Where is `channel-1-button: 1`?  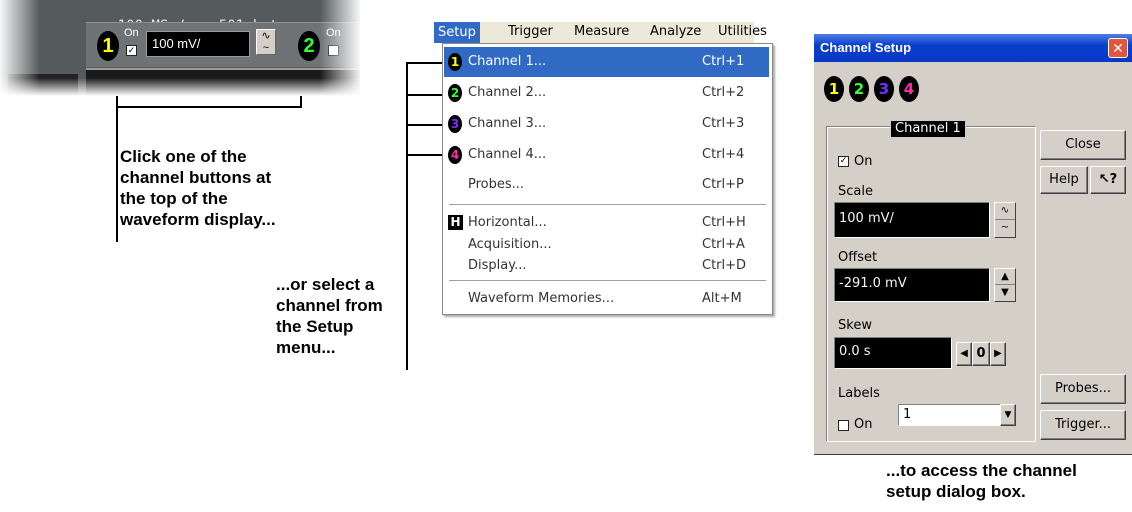
channel-1-button: 1 is located at coordinates (108, 46).